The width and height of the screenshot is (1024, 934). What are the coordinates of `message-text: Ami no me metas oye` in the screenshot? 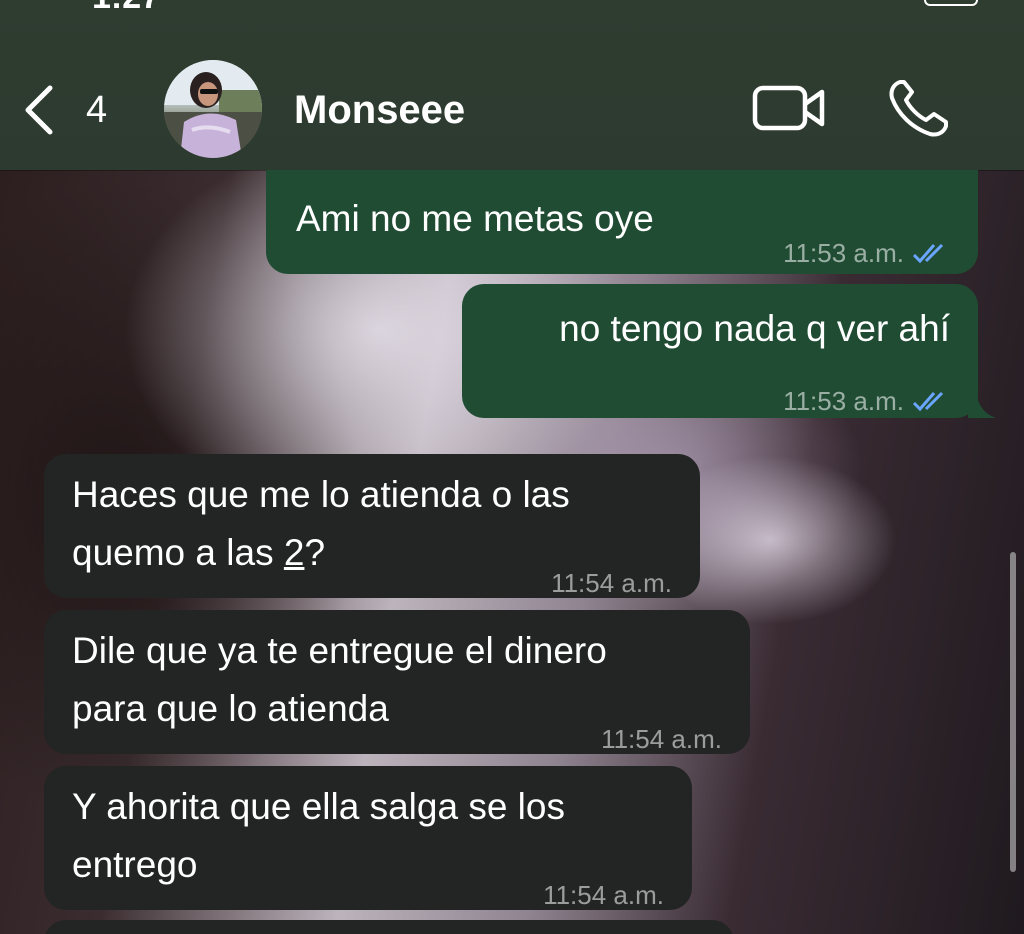 It's located at (475, 218).